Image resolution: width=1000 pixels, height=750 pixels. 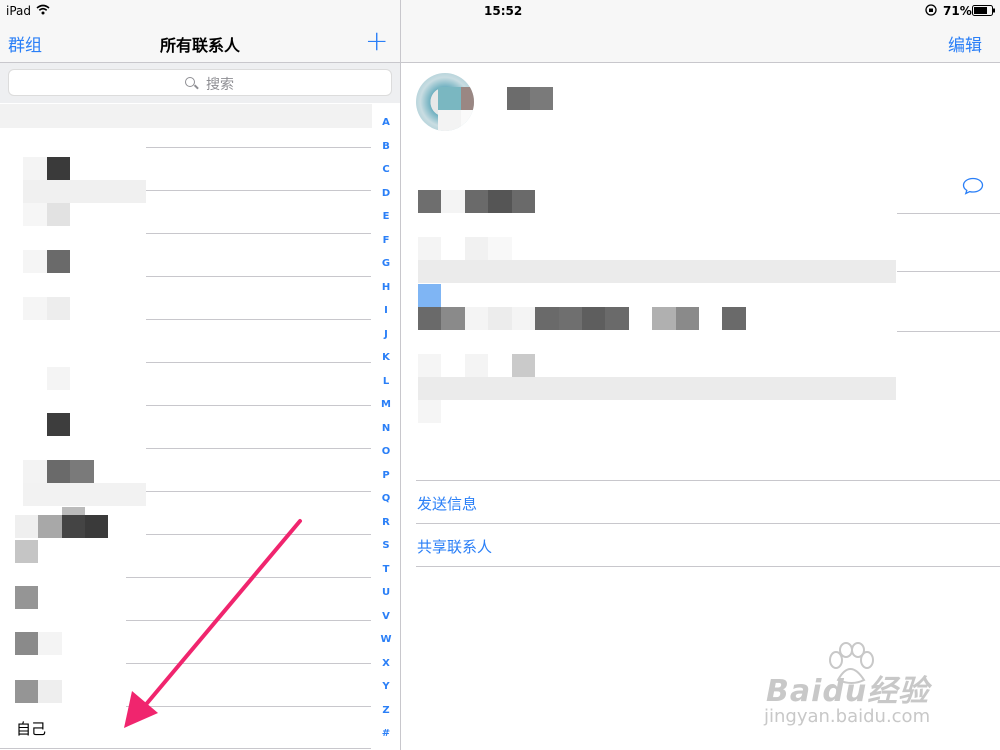 I want to click on annotation-arrow-icon, so click(x=213, y=623).